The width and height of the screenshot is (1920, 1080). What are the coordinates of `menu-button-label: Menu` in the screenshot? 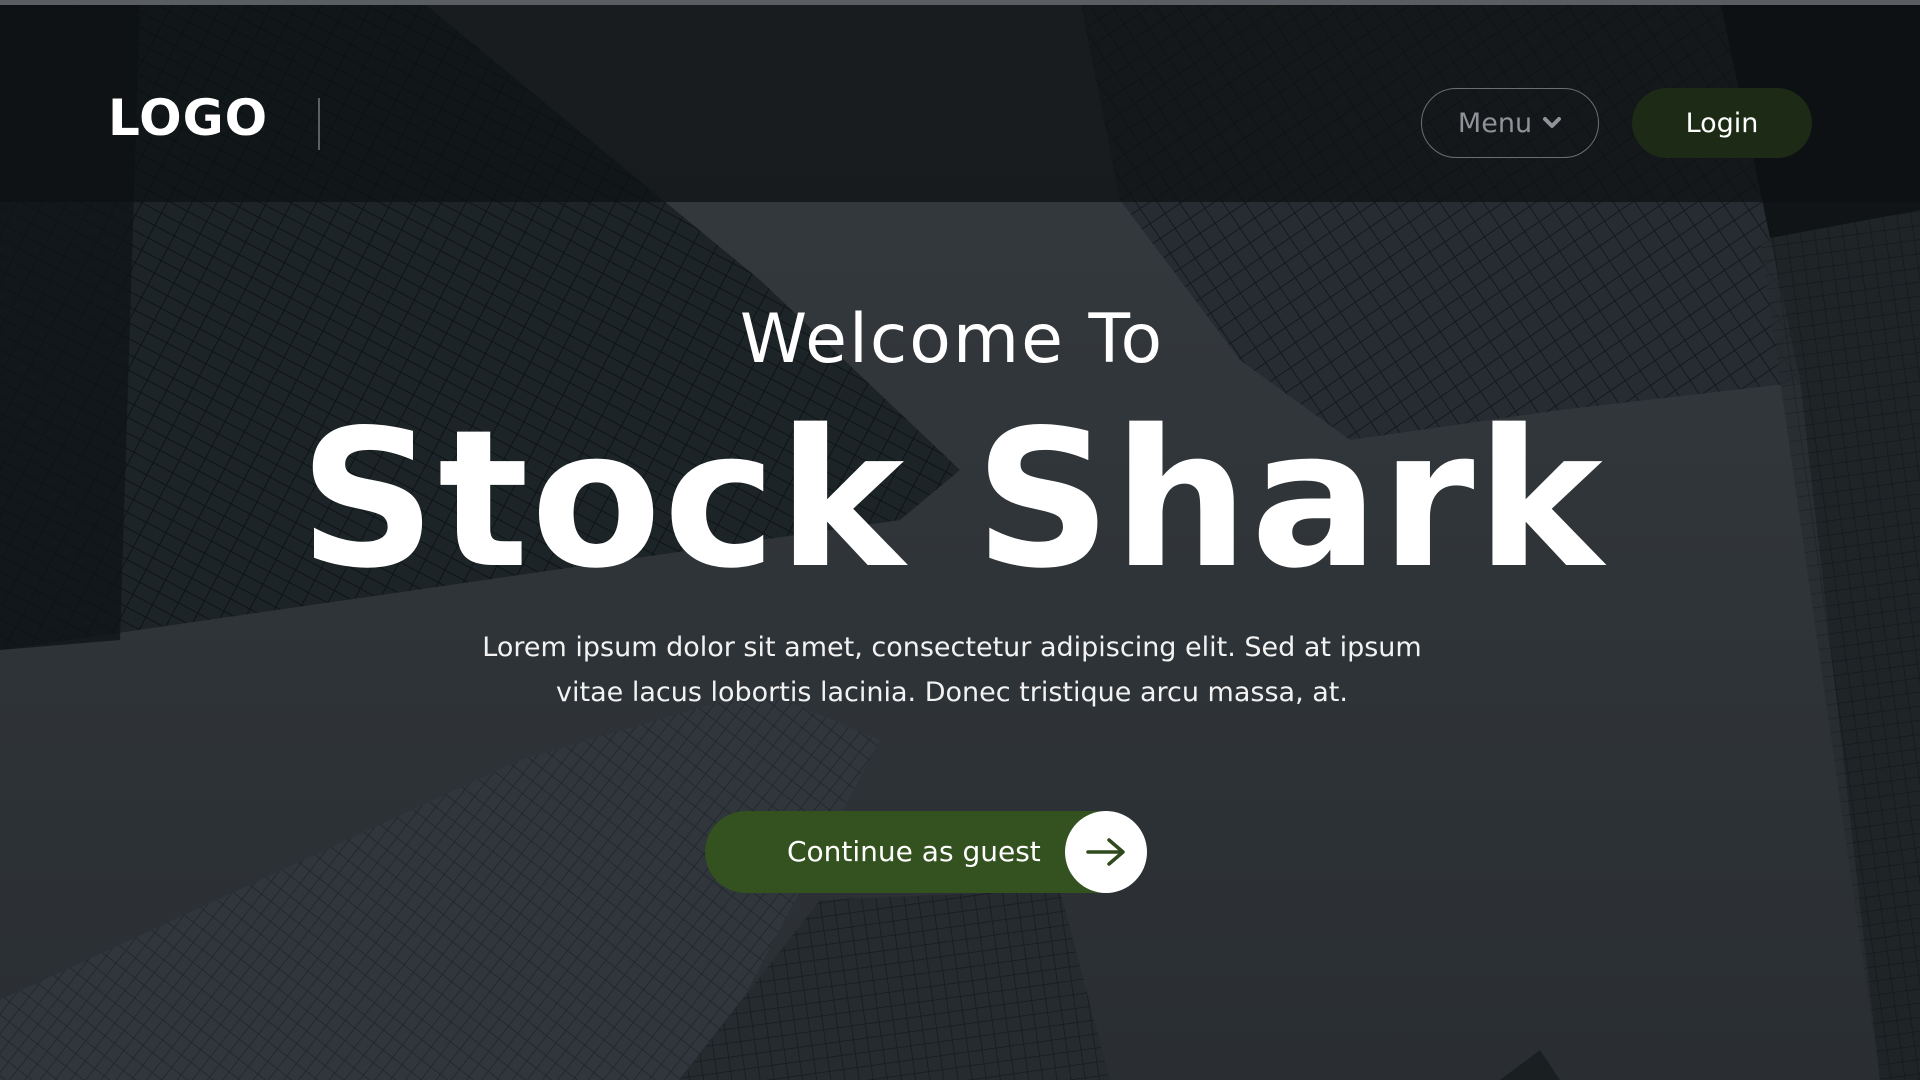 It's located at (1495, 123).